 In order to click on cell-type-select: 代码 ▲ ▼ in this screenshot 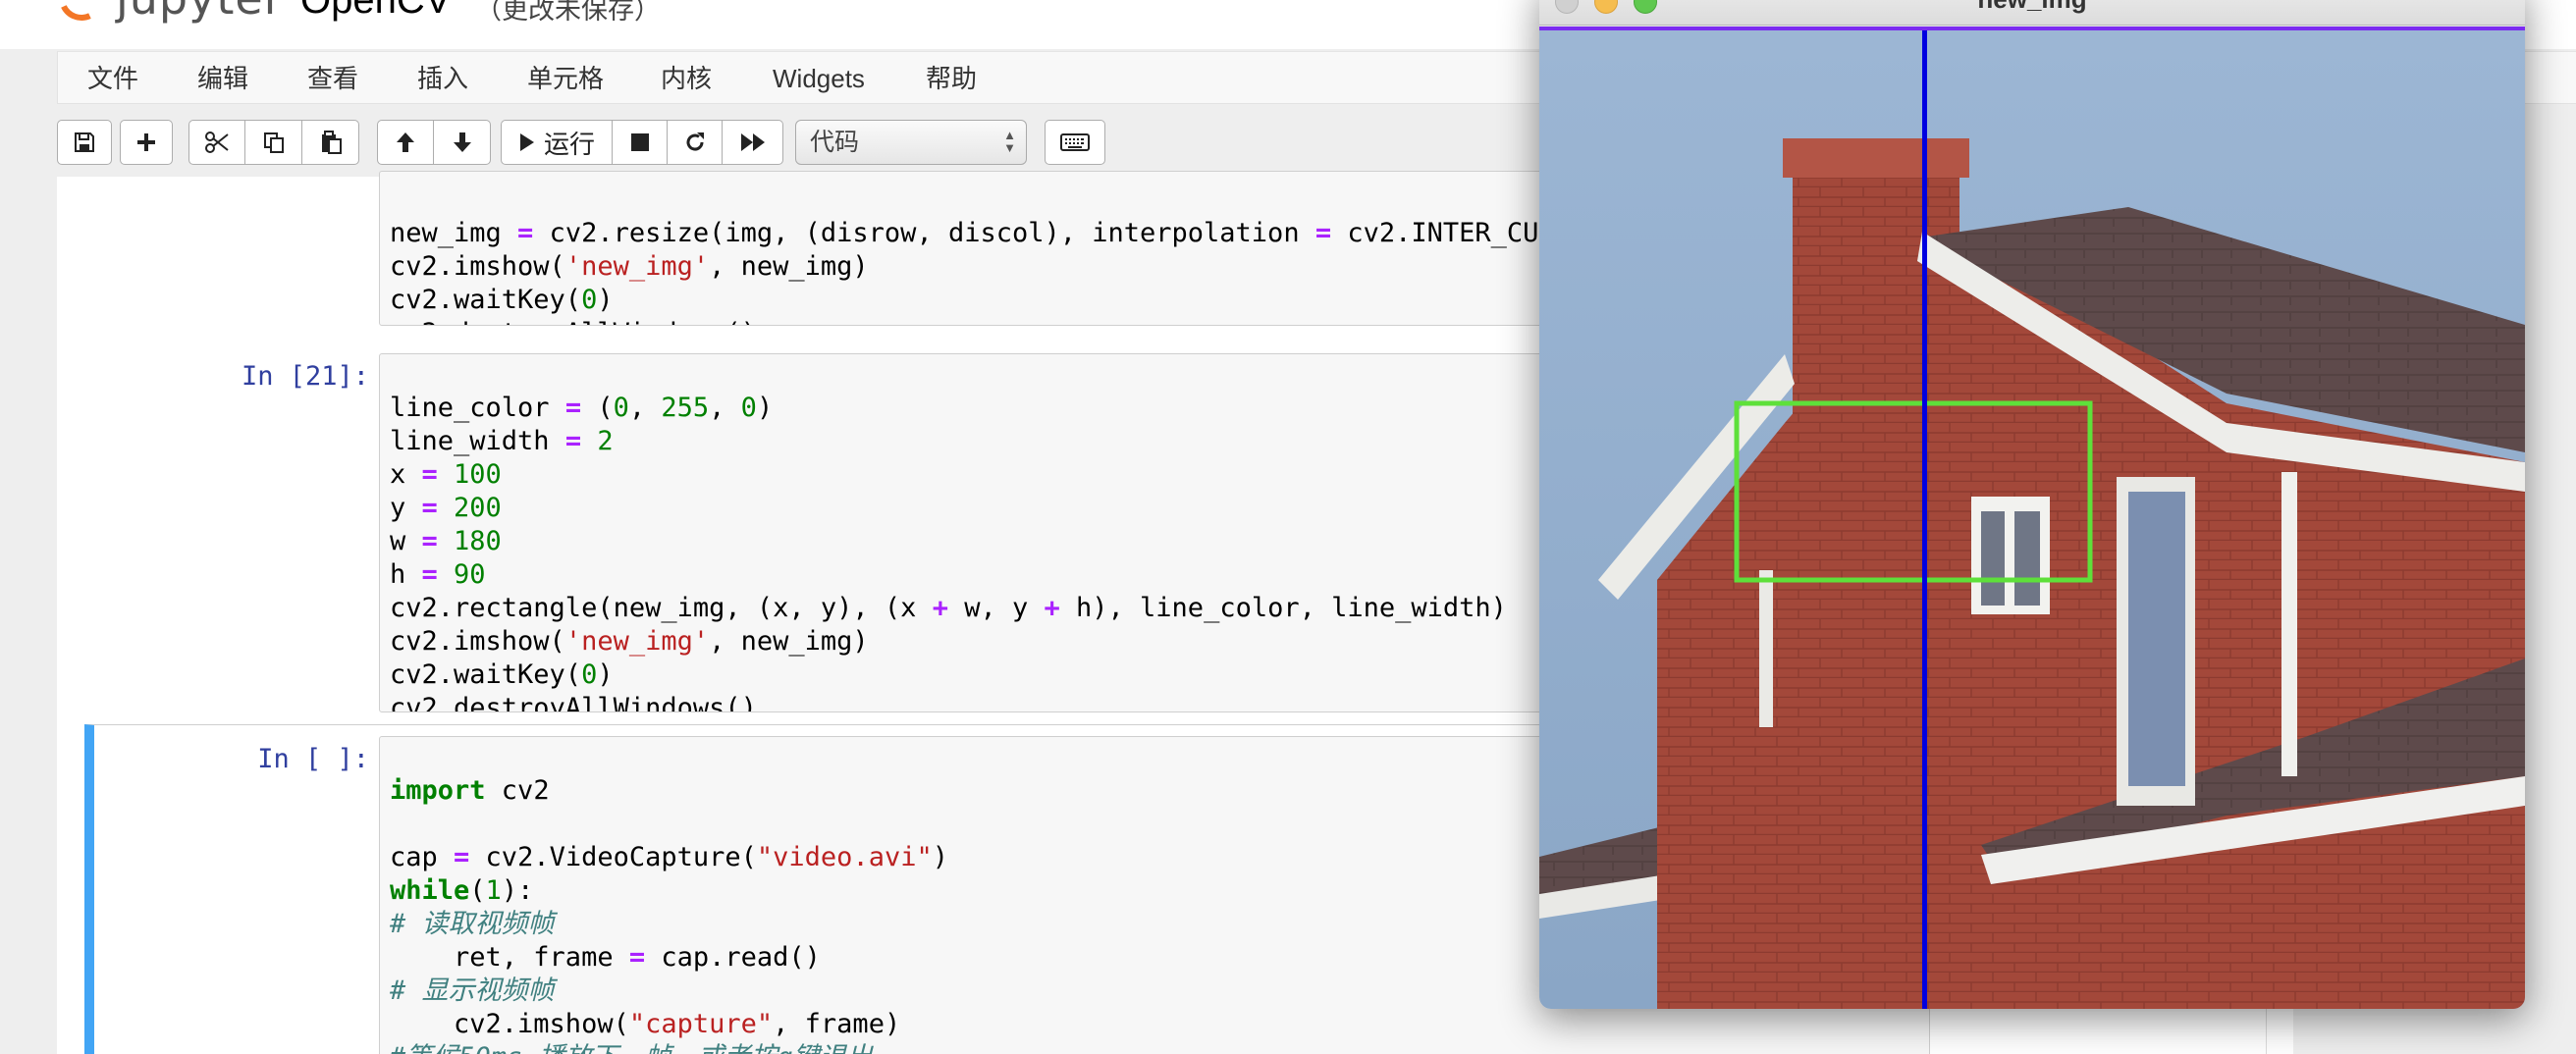, I will do `click(911, 143)`.